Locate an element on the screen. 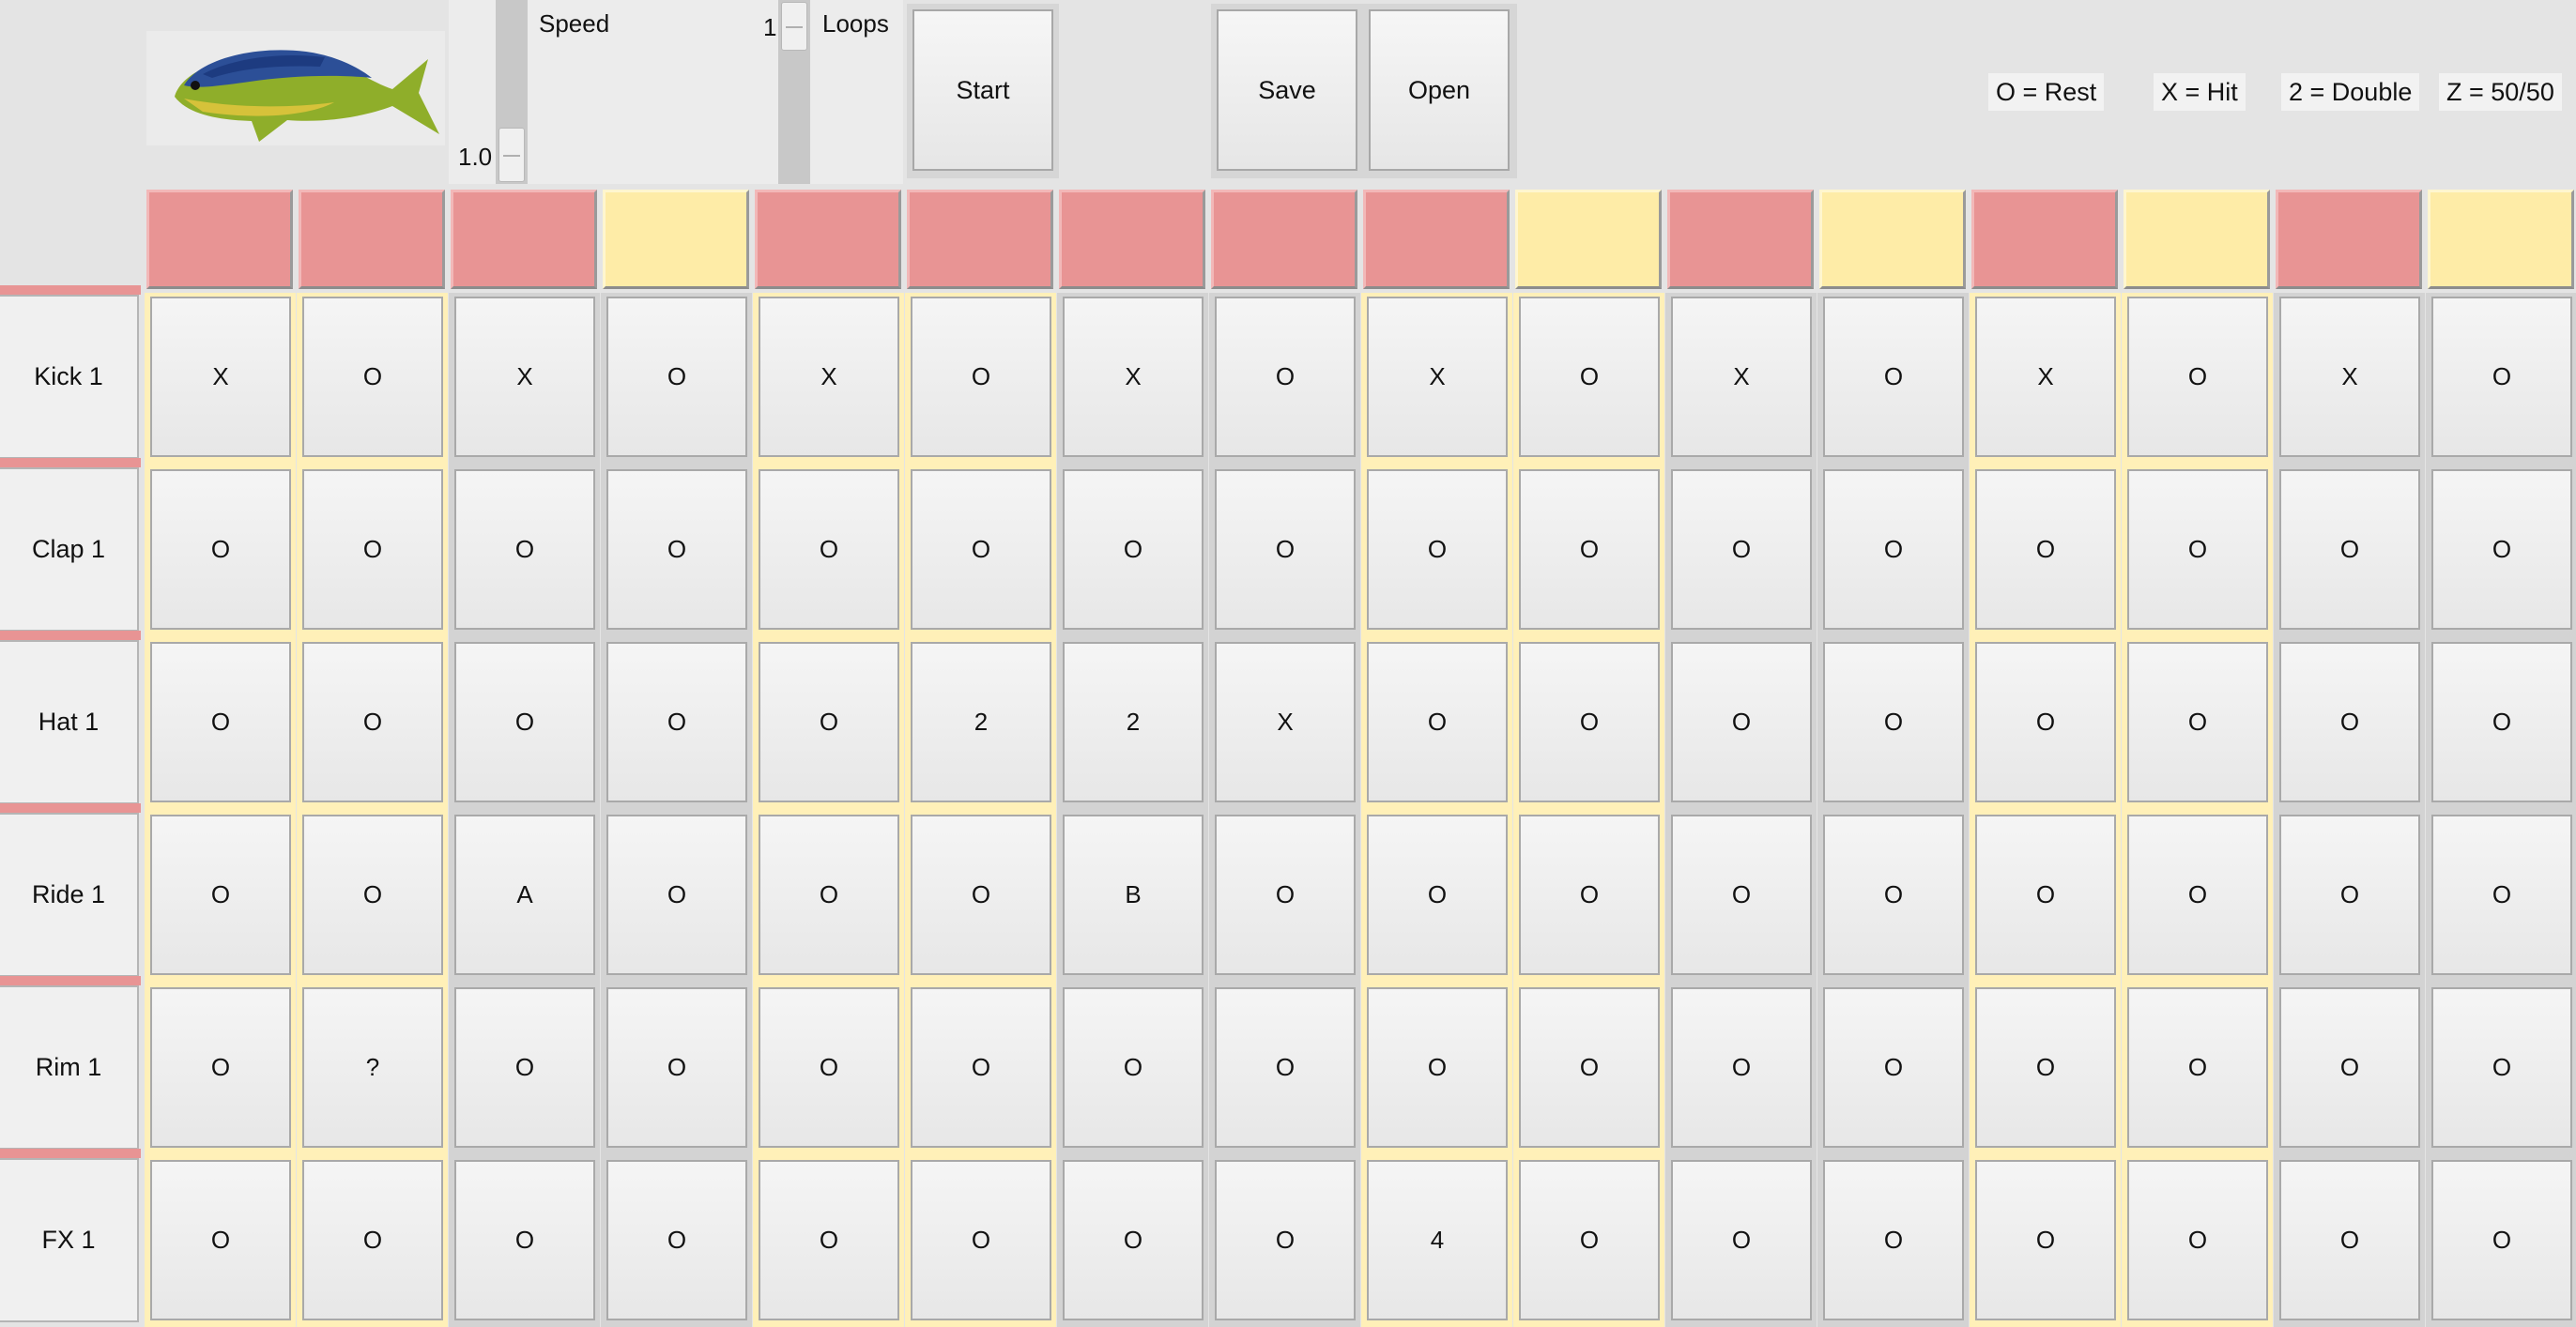  save-button: Save is located at coordinates (1287, 90).